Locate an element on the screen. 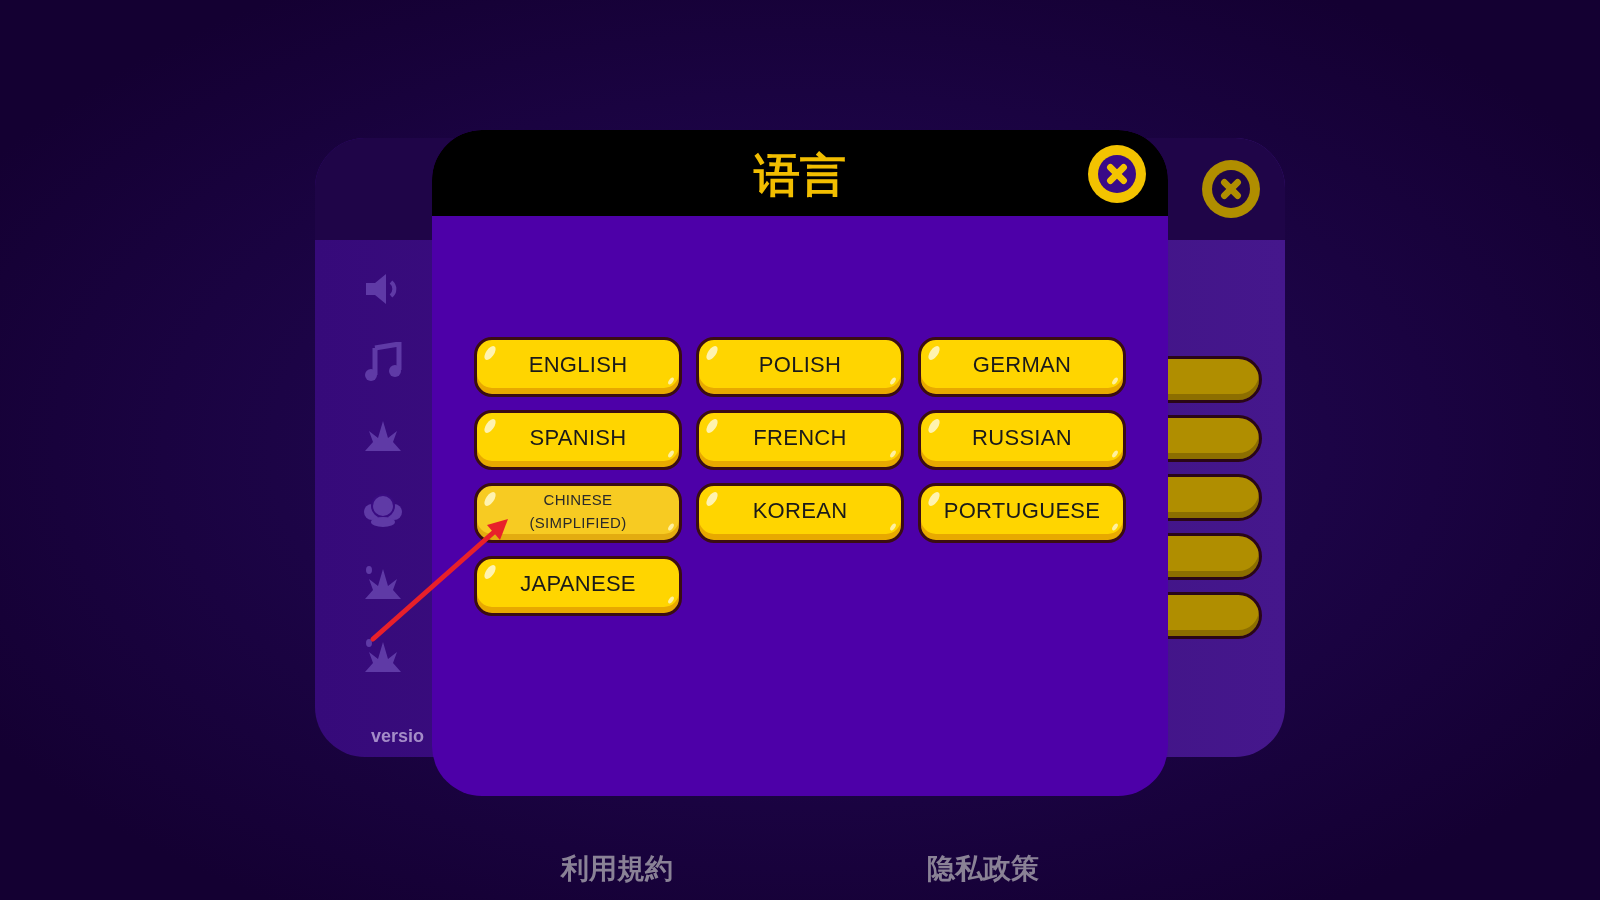 This screenshot has height=900, width=1600. footer-link: 利用規約 is located at coordinates (617, 869).